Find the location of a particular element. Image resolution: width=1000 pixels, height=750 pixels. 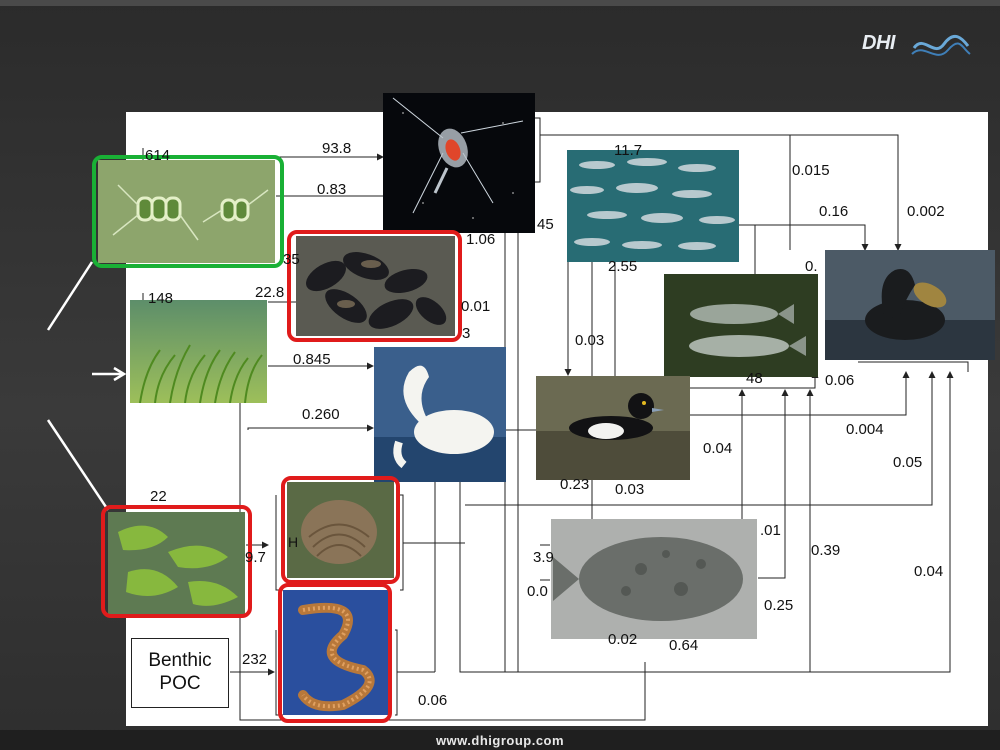

flounder-photo is located at coordinates (654, 579).